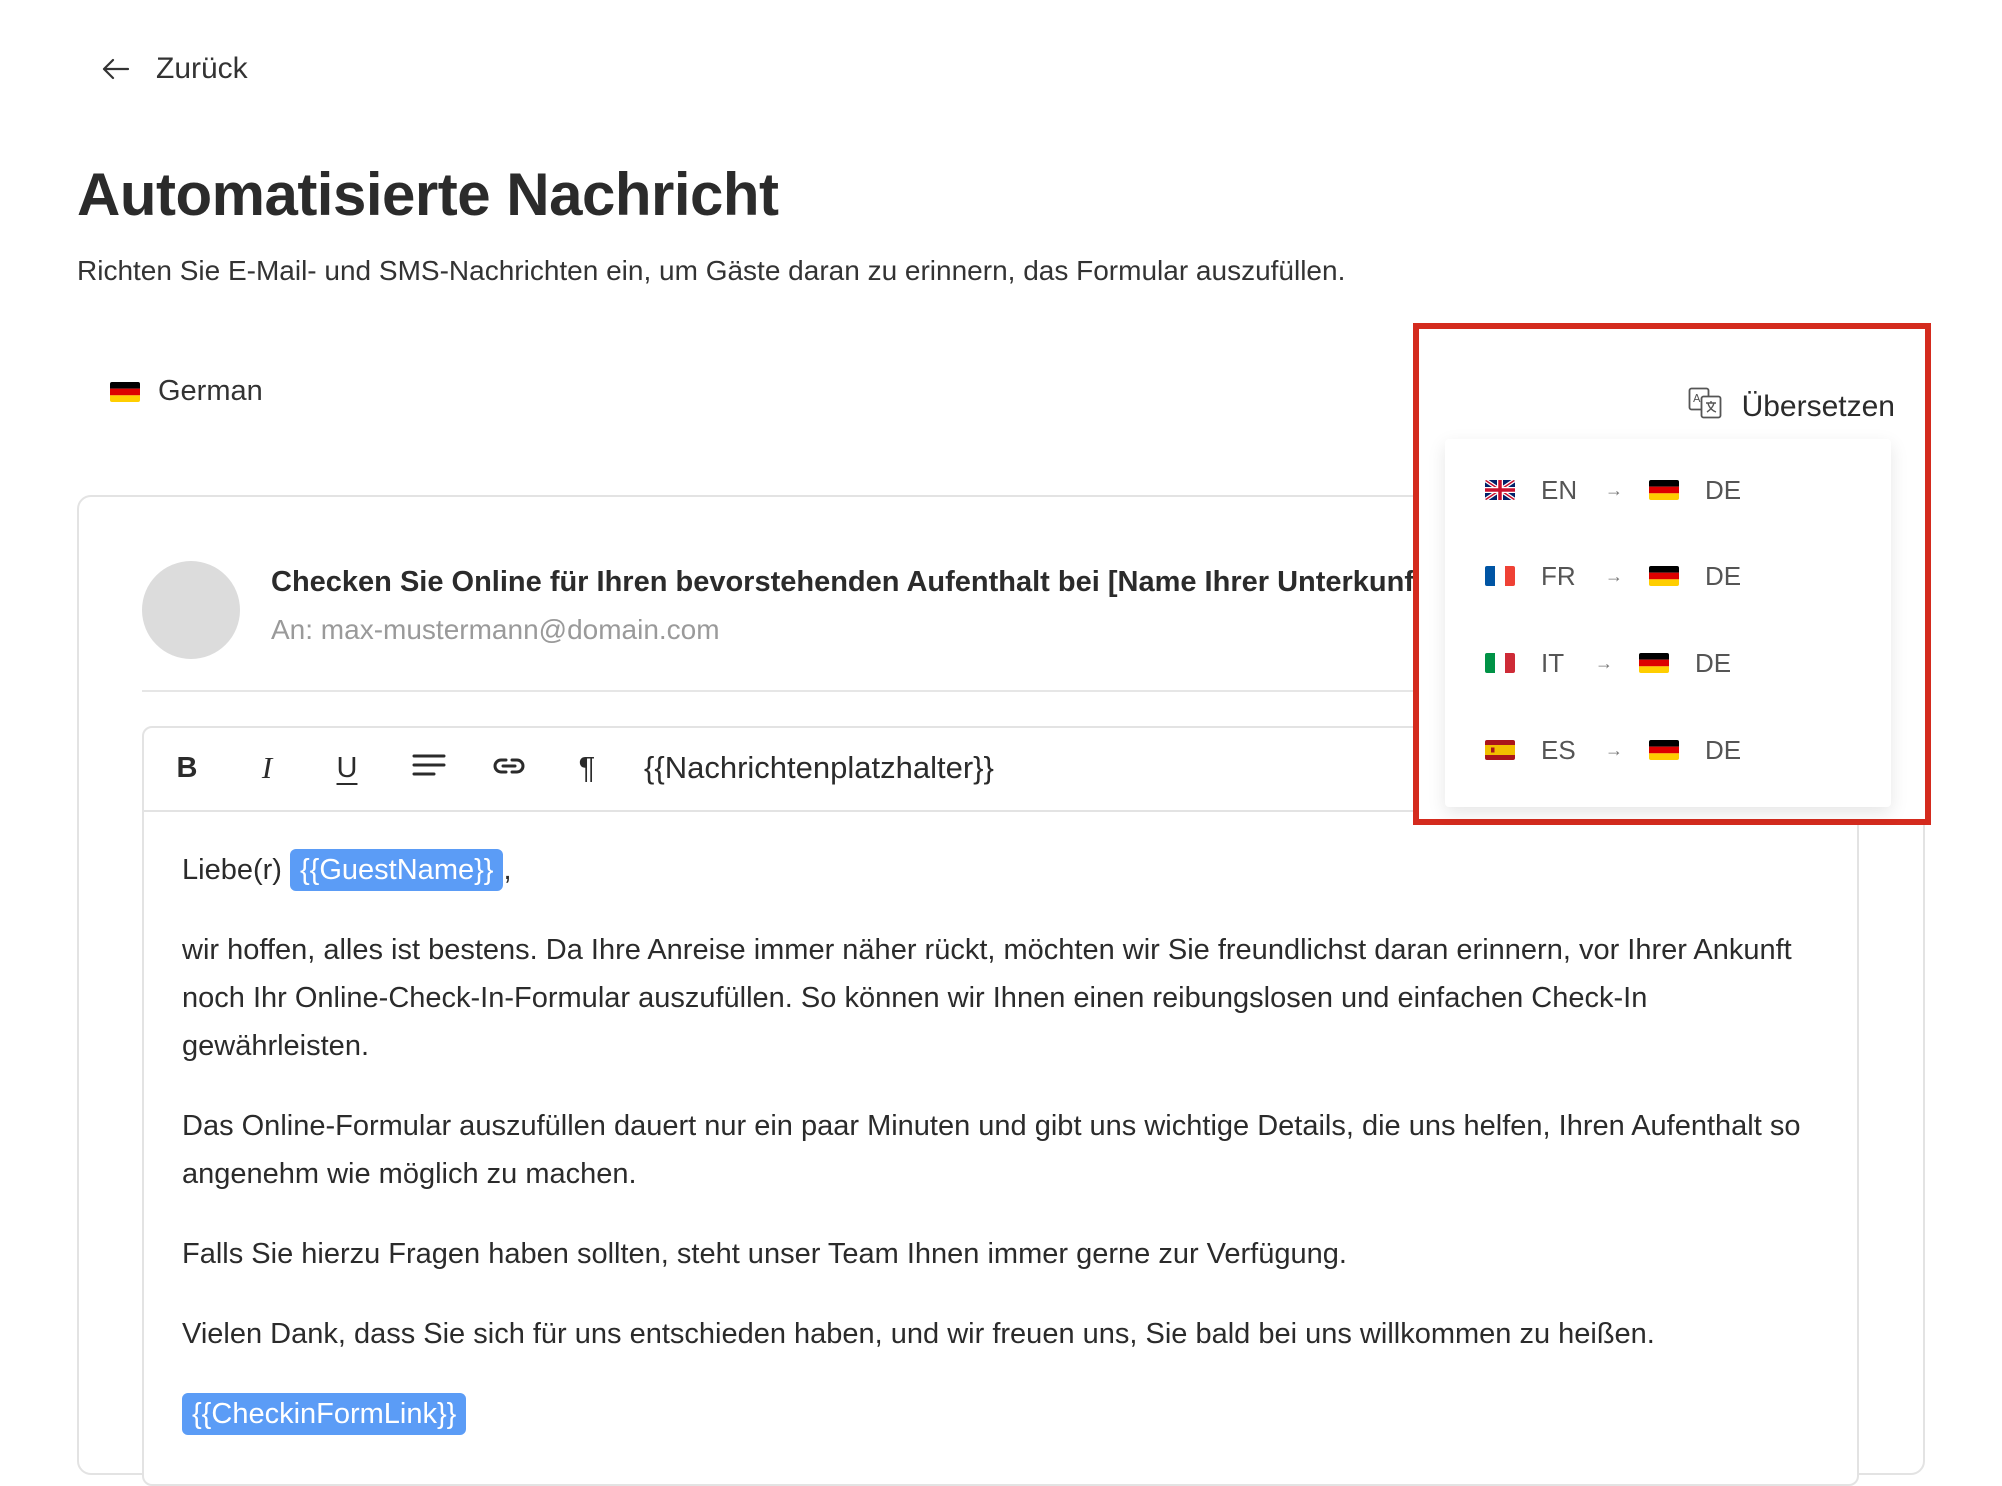  Describe the element at coordinates (1559, 489) in the screenshot. I see `source-language: EN` at that location.